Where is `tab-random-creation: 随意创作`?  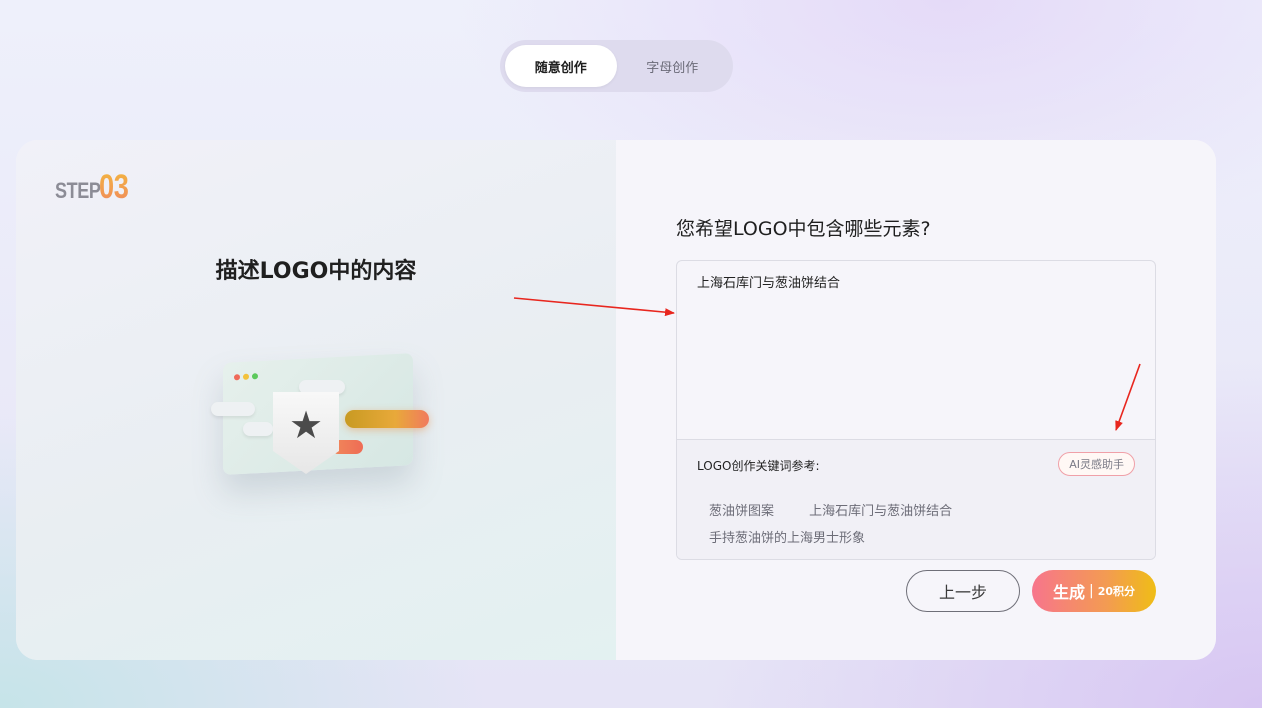 tab-random-creation: 随意创作 is located at coordinates (561, 66).